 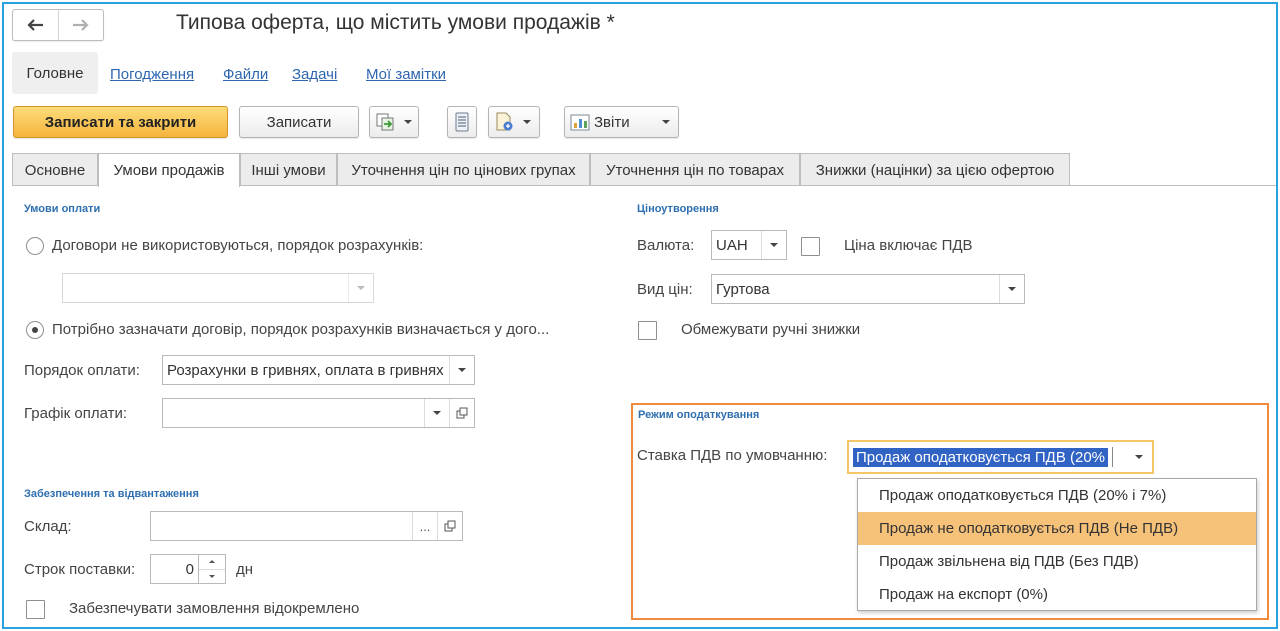 I want to click on delivery-term-stepper, so click(x=212, y=569).